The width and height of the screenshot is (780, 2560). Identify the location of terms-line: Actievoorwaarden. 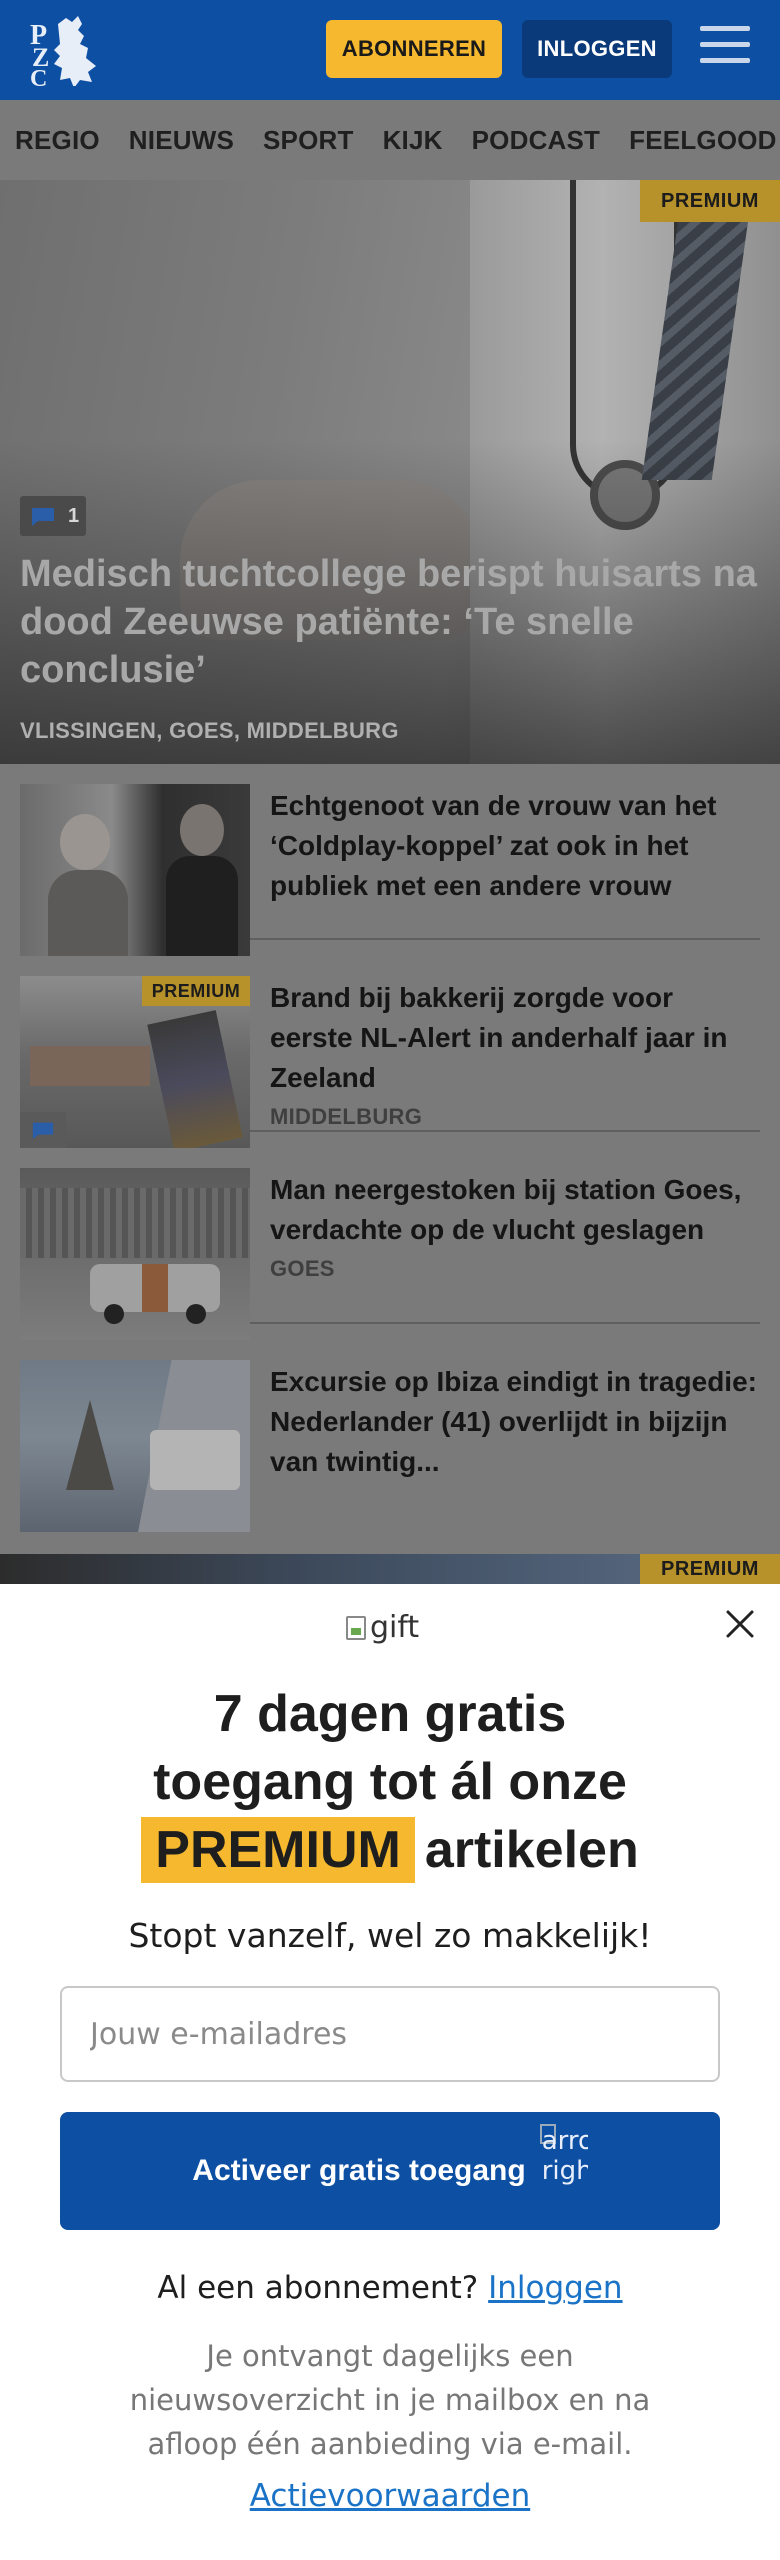
(390, 2496).